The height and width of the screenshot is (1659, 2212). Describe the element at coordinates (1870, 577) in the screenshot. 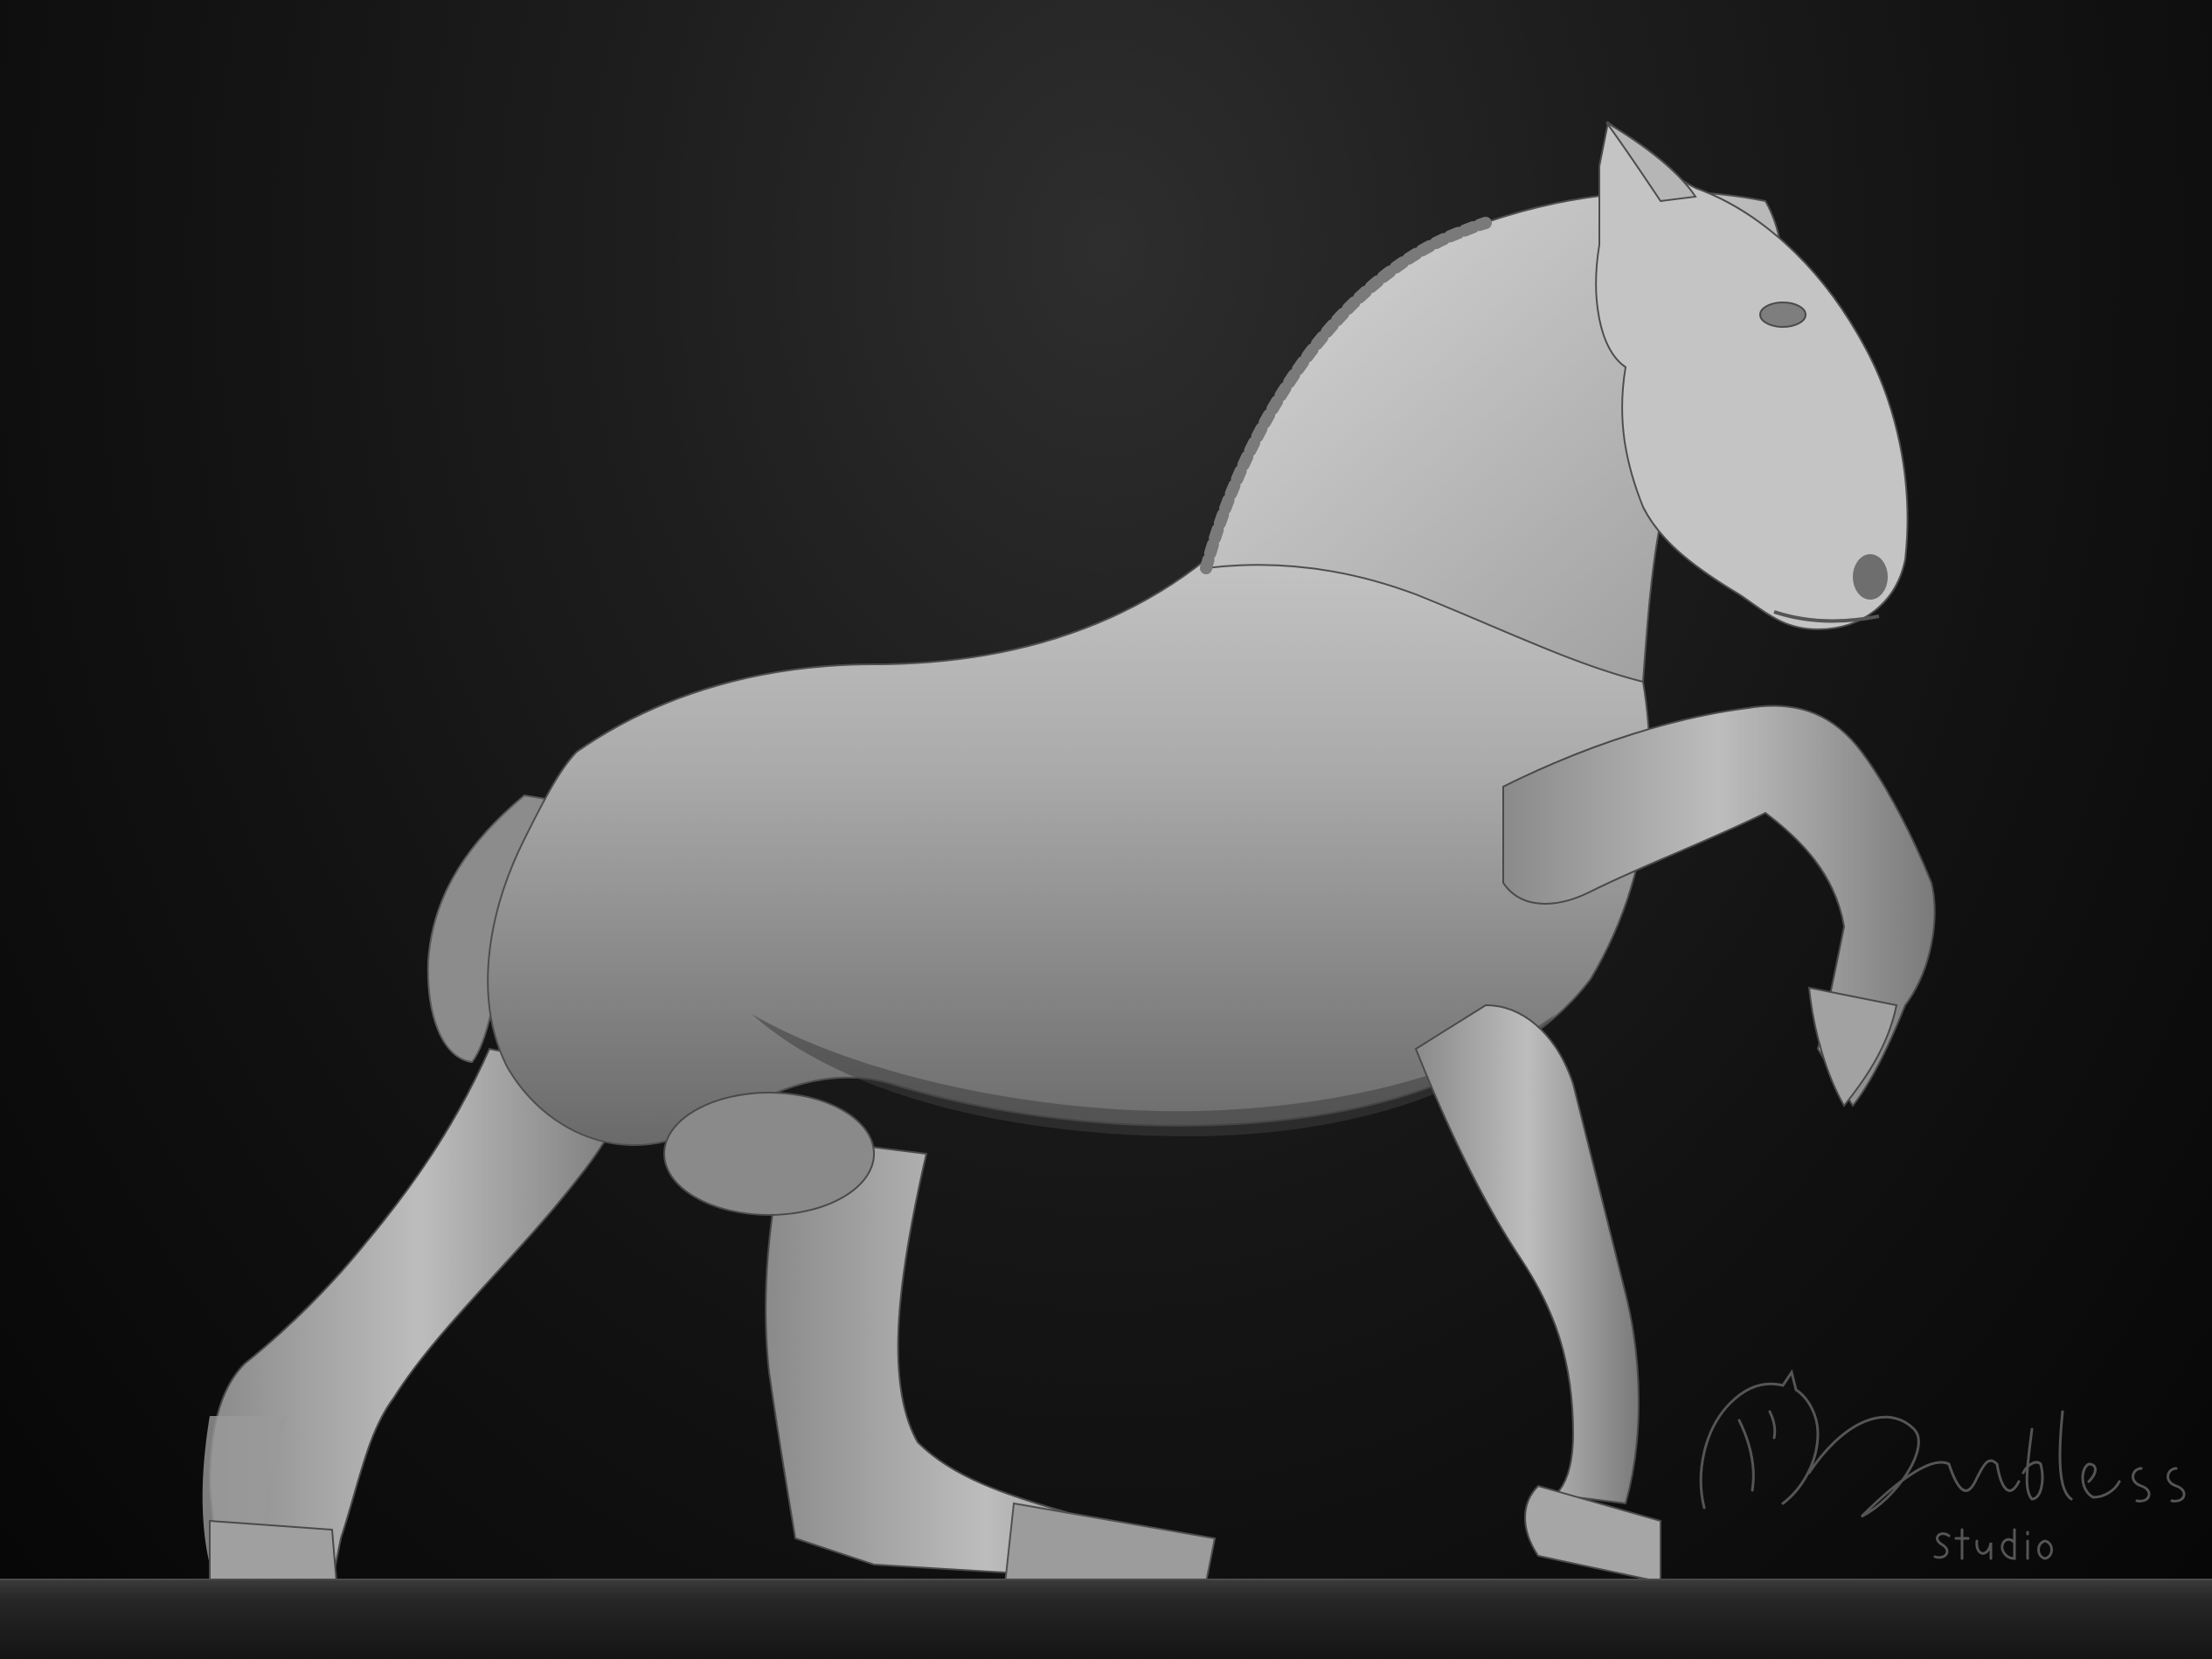

I see `horse-nostril` at that location.